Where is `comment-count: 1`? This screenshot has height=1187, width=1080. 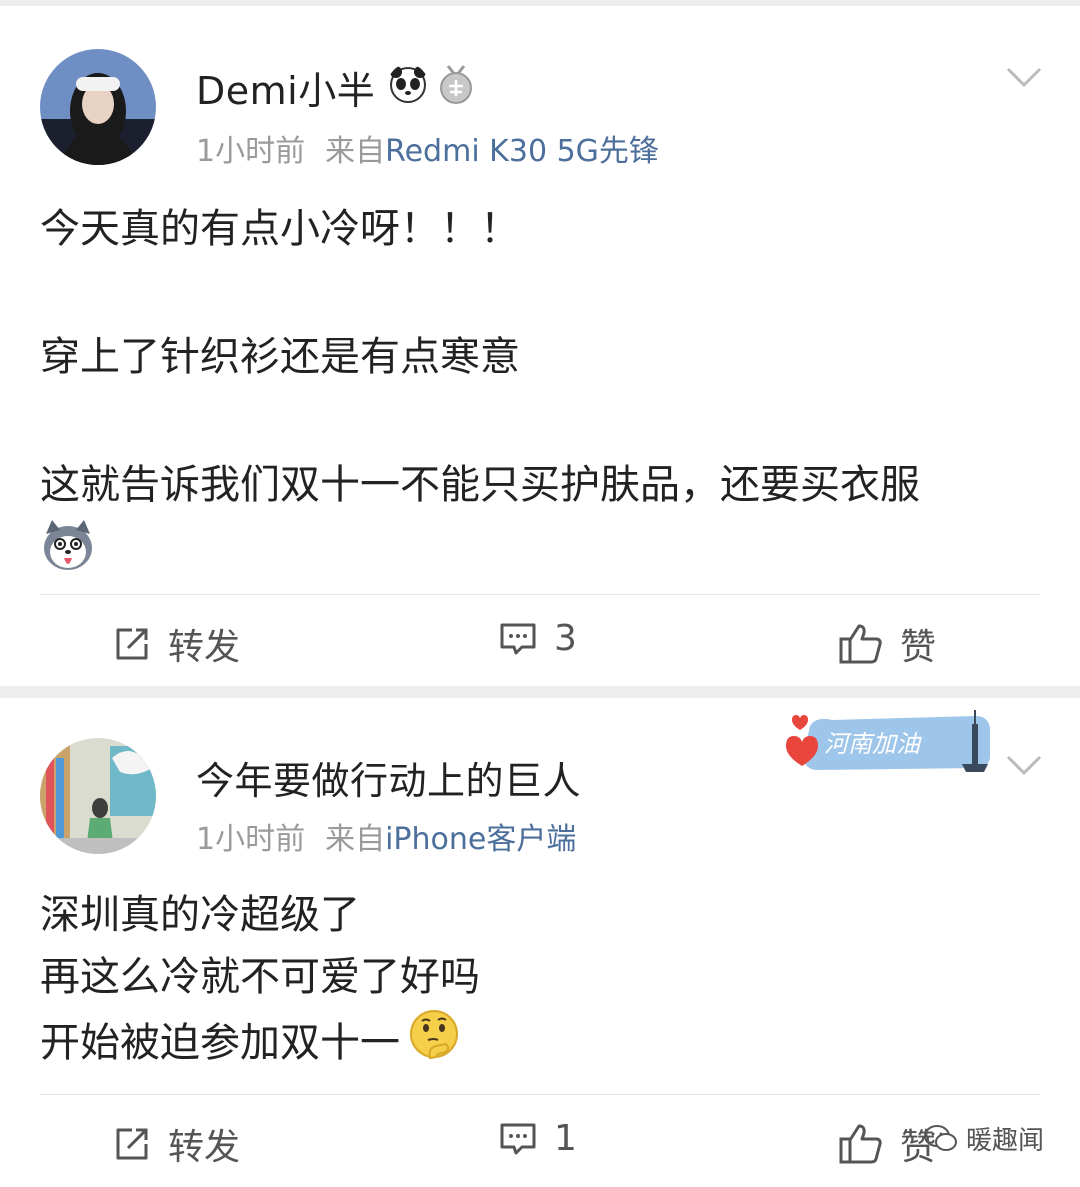
comment-count: 1 is located at coordinates (565, 1138).